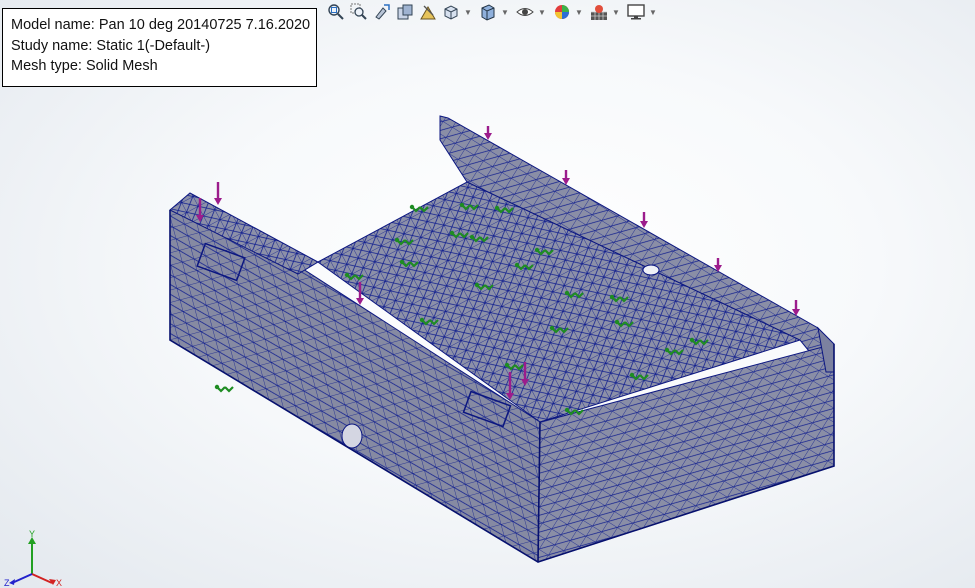  What do you see at coordinates (451, 12) in the screenshot?
I see `view-orientation-icon` at bounding box center [451, 12].